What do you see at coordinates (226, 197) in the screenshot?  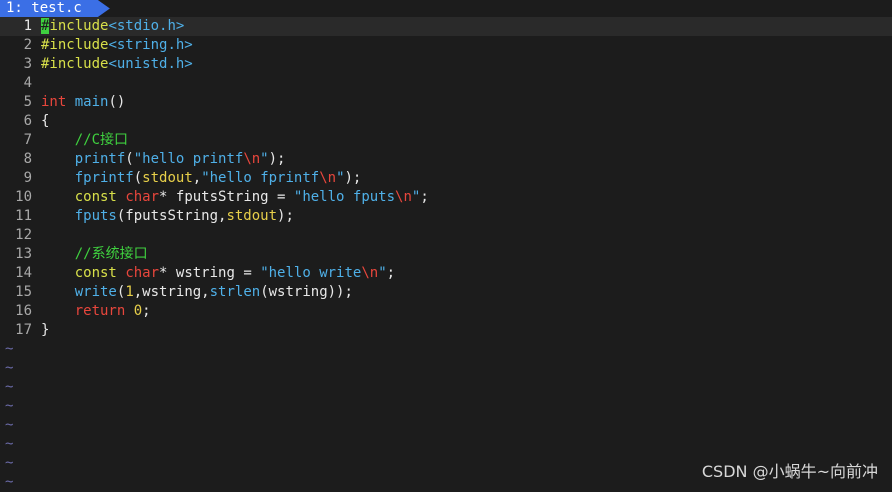 I see `code-token: * fputsString =` at bounding box center [226, 197].